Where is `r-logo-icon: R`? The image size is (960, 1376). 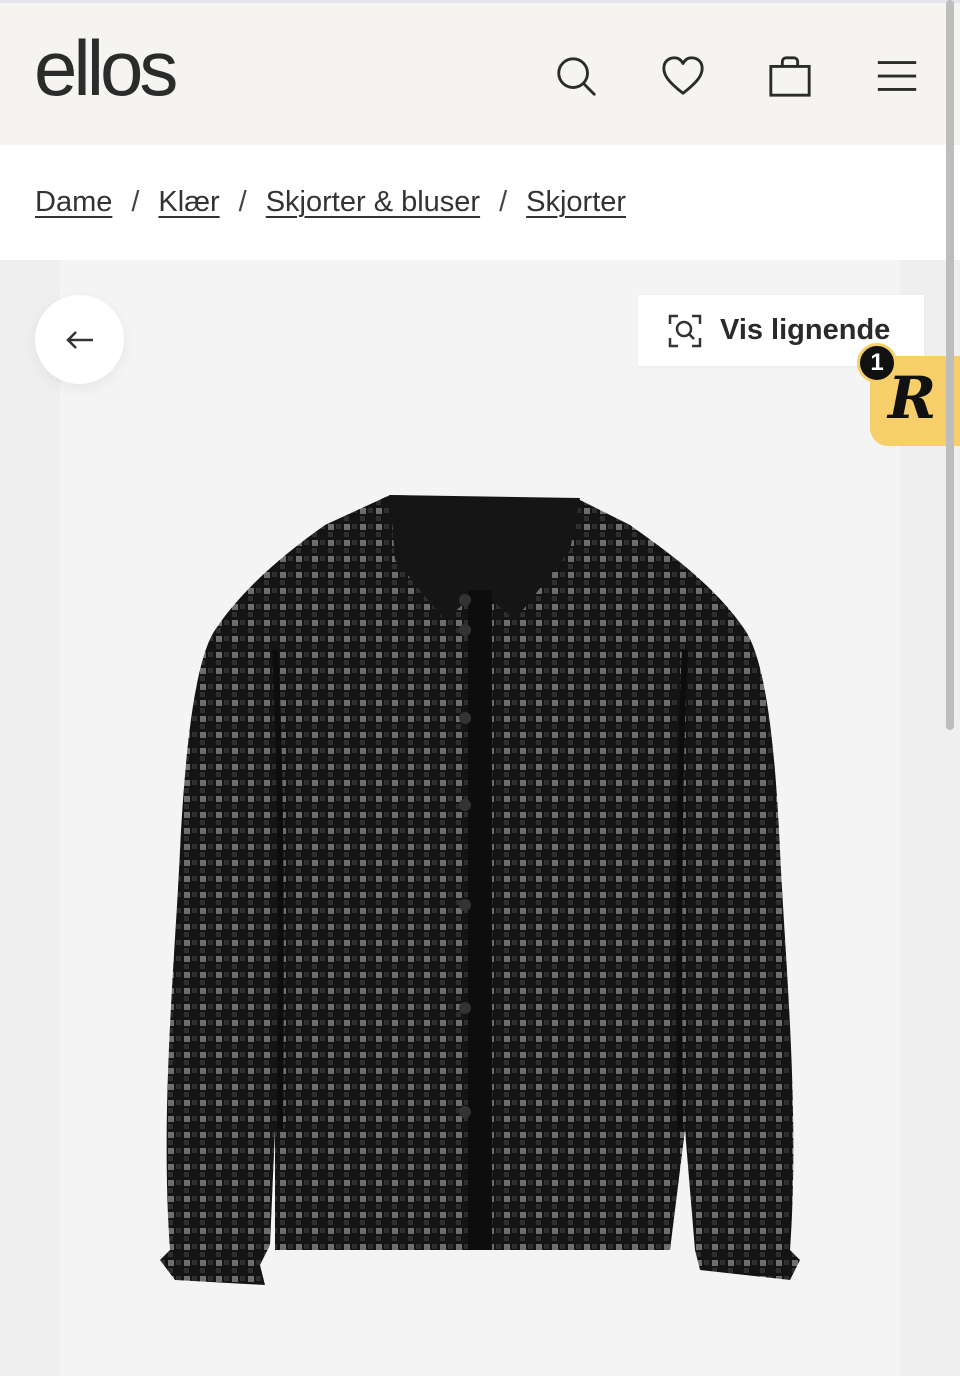 r-logo-icon: R is located at coordinates (912, 398).